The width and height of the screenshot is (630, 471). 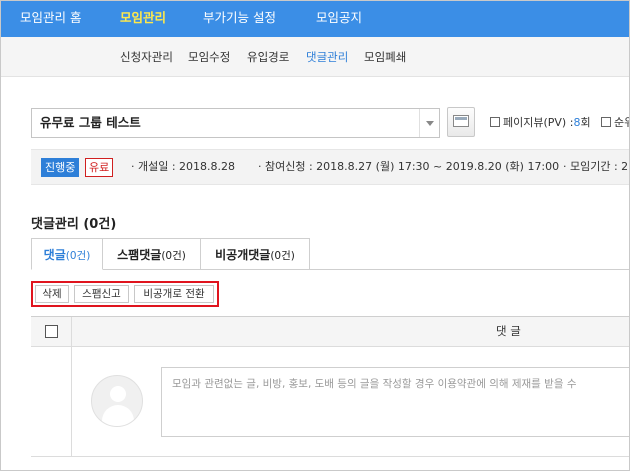 What do you see at coordinates (174, 294) in the screenshot?
I see `make-private-button: 비공개로 전환` at bounding box center [174, 294].